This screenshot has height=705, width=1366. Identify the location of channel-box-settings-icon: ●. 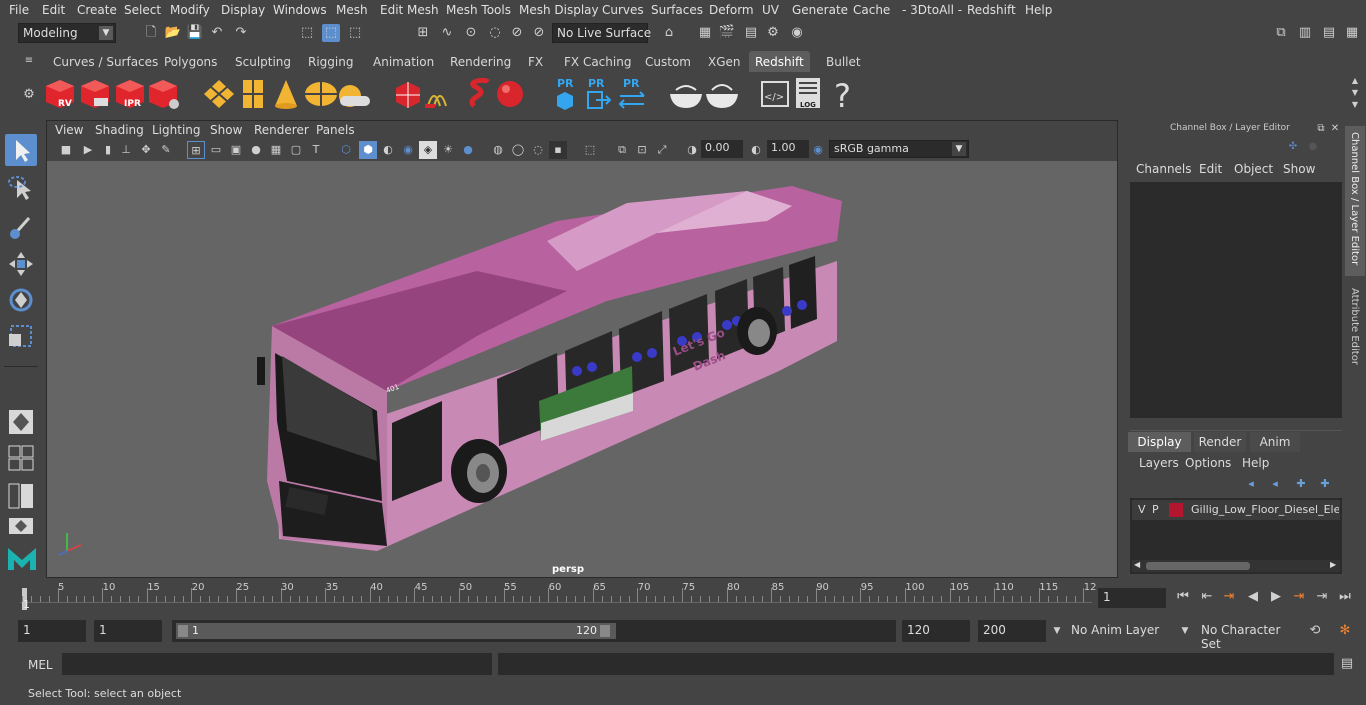
(1313, 147).